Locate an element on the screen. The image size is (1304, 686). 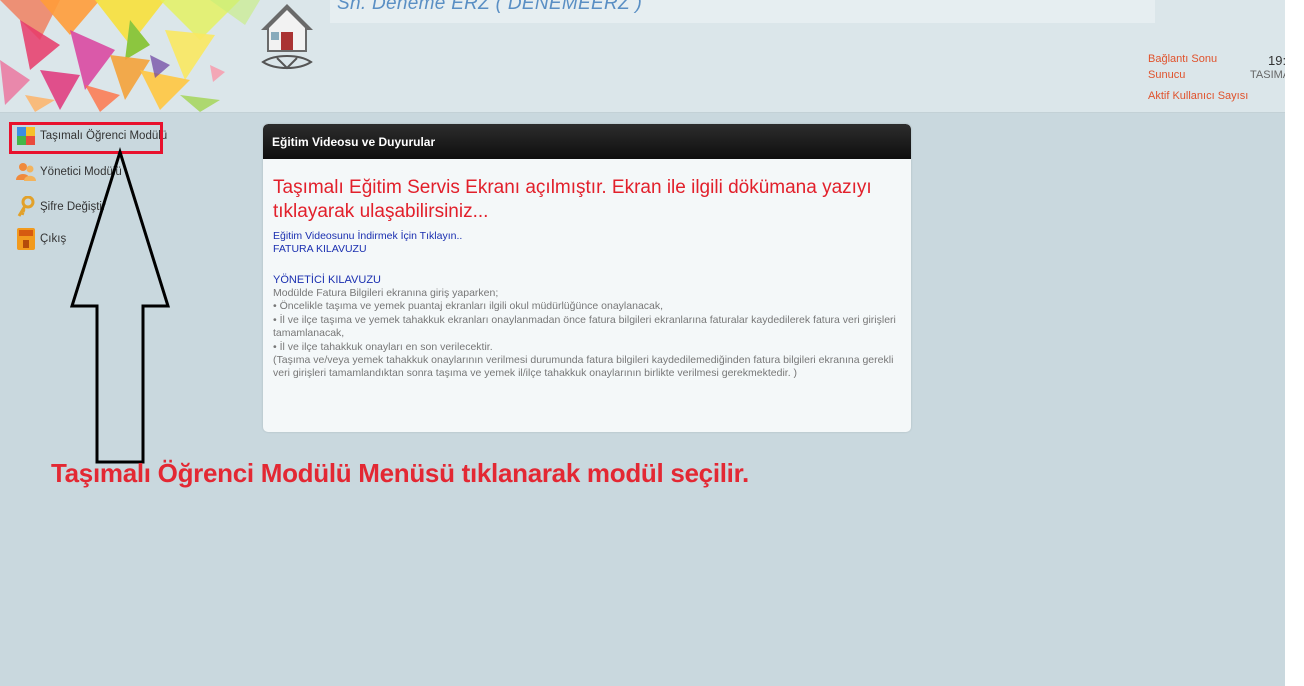
logo is located at coordinates (130, 56).